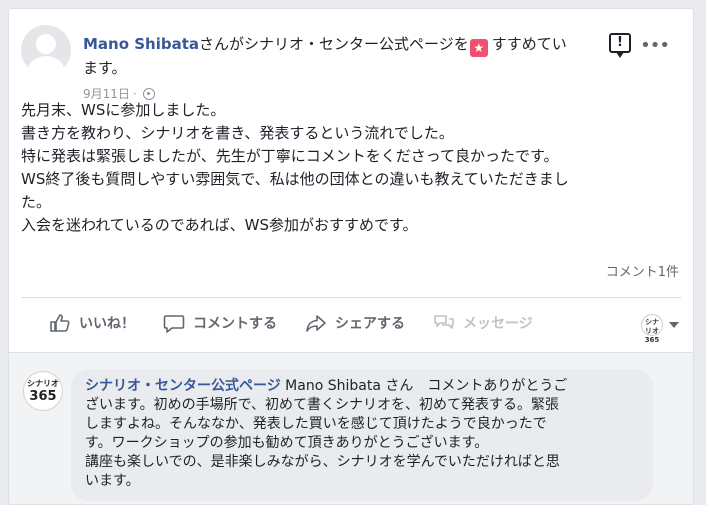 The width and height of the screenshot is (706, 505). What do you see at coordinates (43, 383) in the screenshot?
I see `page-logo-line1: シナリオ` at bounding box center [43, 383].